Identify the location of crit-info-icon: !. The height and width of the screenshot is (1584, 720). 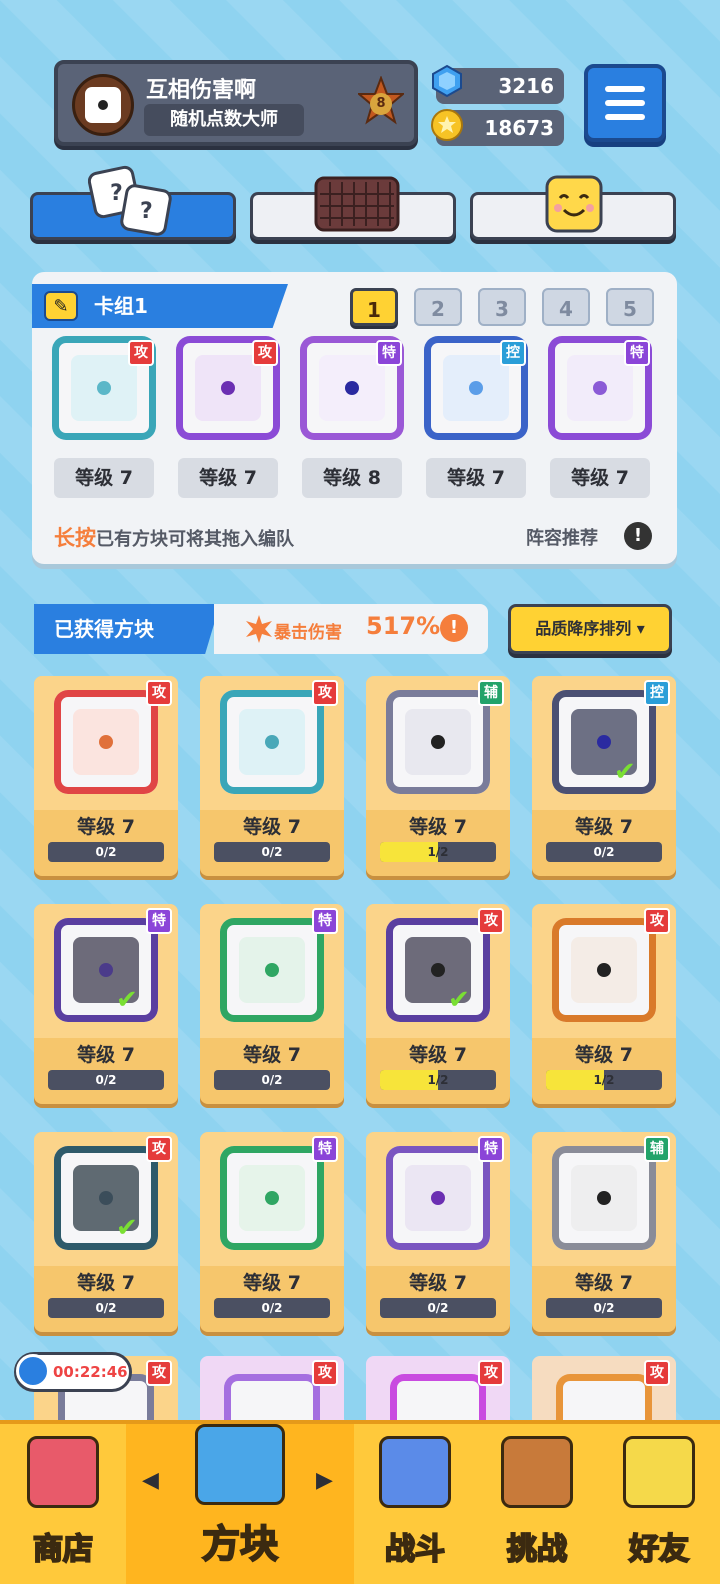
(454, 628).